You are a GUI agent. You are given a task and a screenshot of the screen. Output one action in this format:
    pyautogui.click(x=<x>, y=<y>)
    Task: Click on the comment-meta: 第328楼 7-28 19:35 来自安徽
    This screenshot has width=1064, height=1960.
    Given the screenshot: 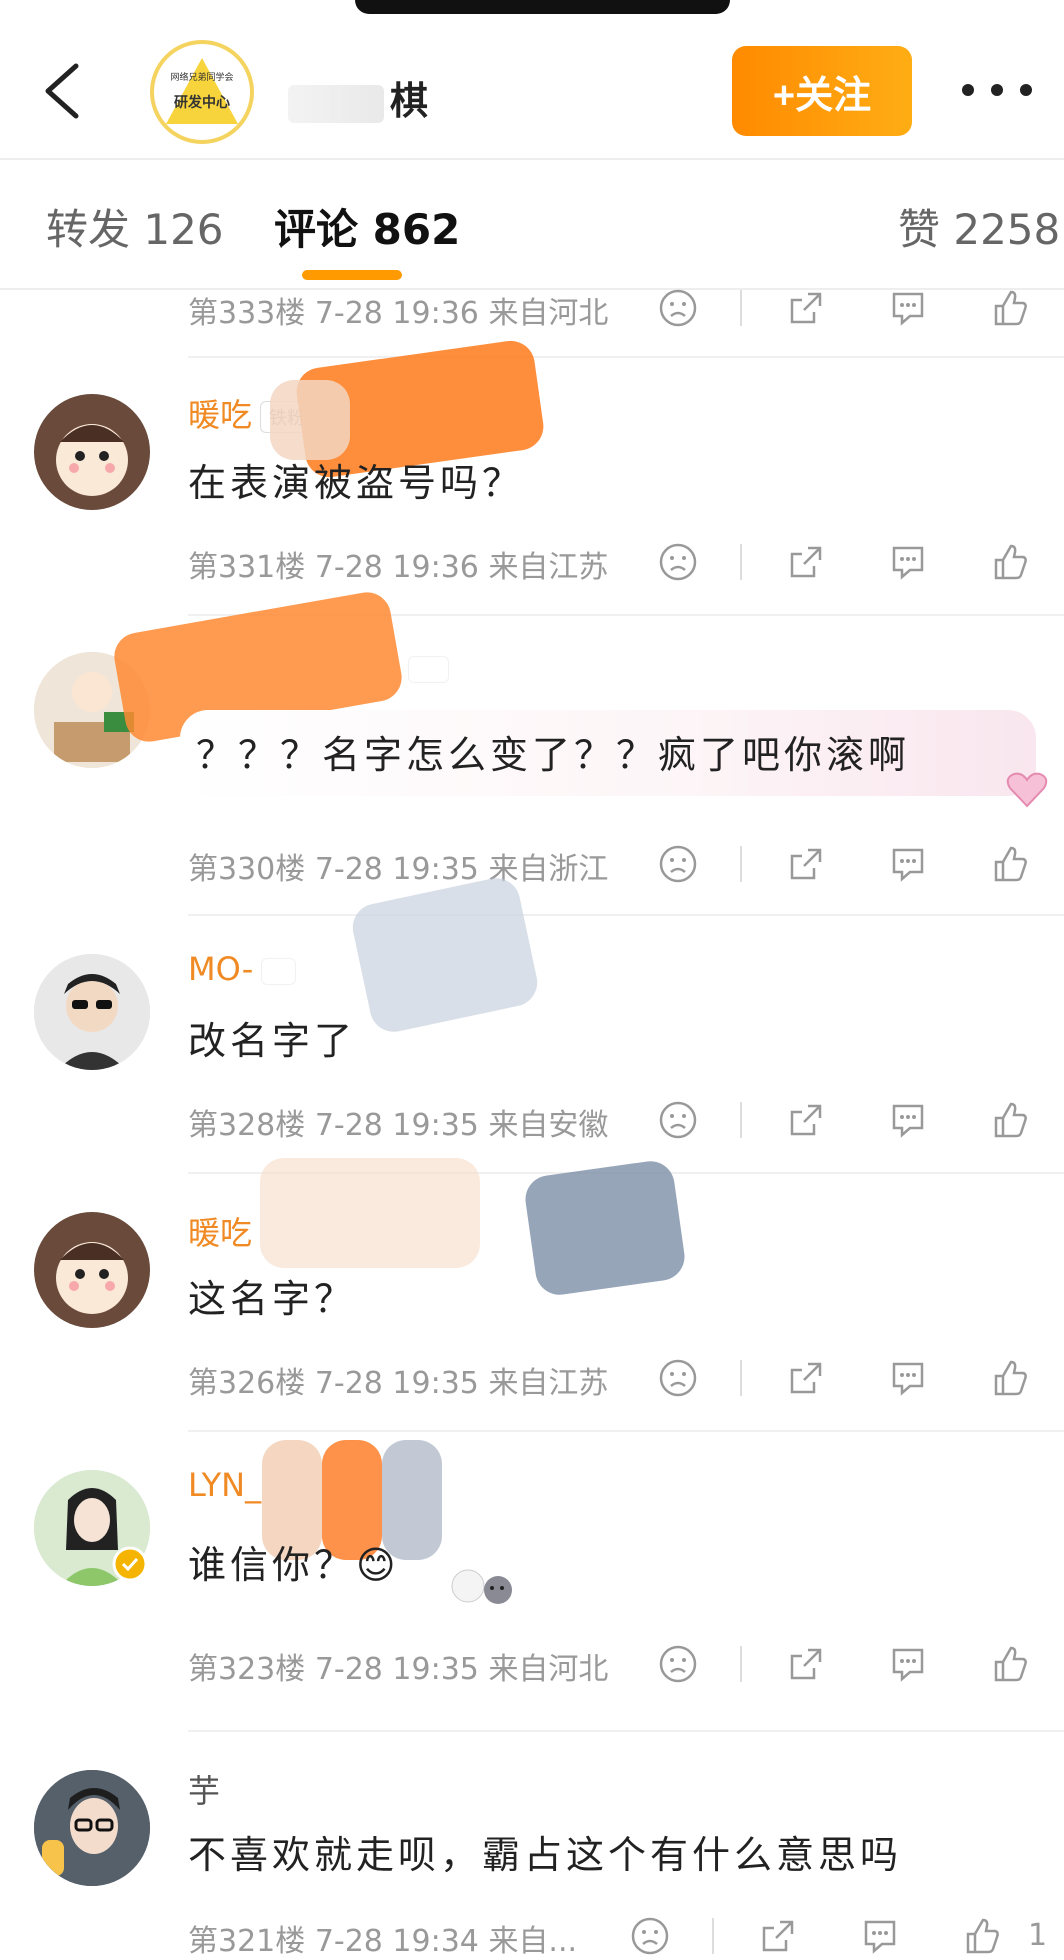 What is the action you would take?
    pyautogui.click(x=398, y=1122)
    